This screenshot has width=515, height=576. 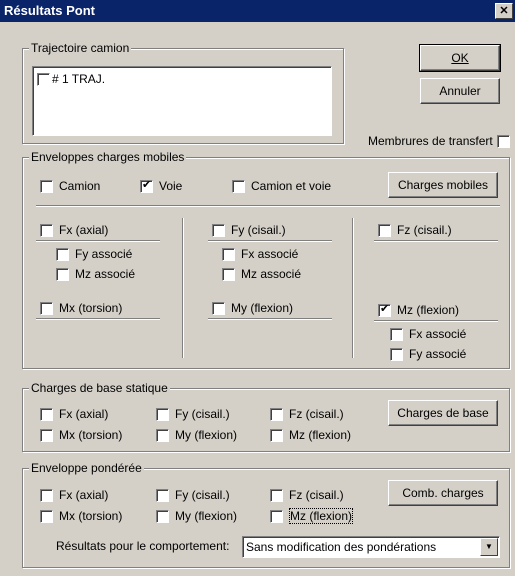 What do you see at coordinates (91, 516) in the screenshot?
I see `pond-mx-label: Mx (torsion)` at bounding box center [91, 516].